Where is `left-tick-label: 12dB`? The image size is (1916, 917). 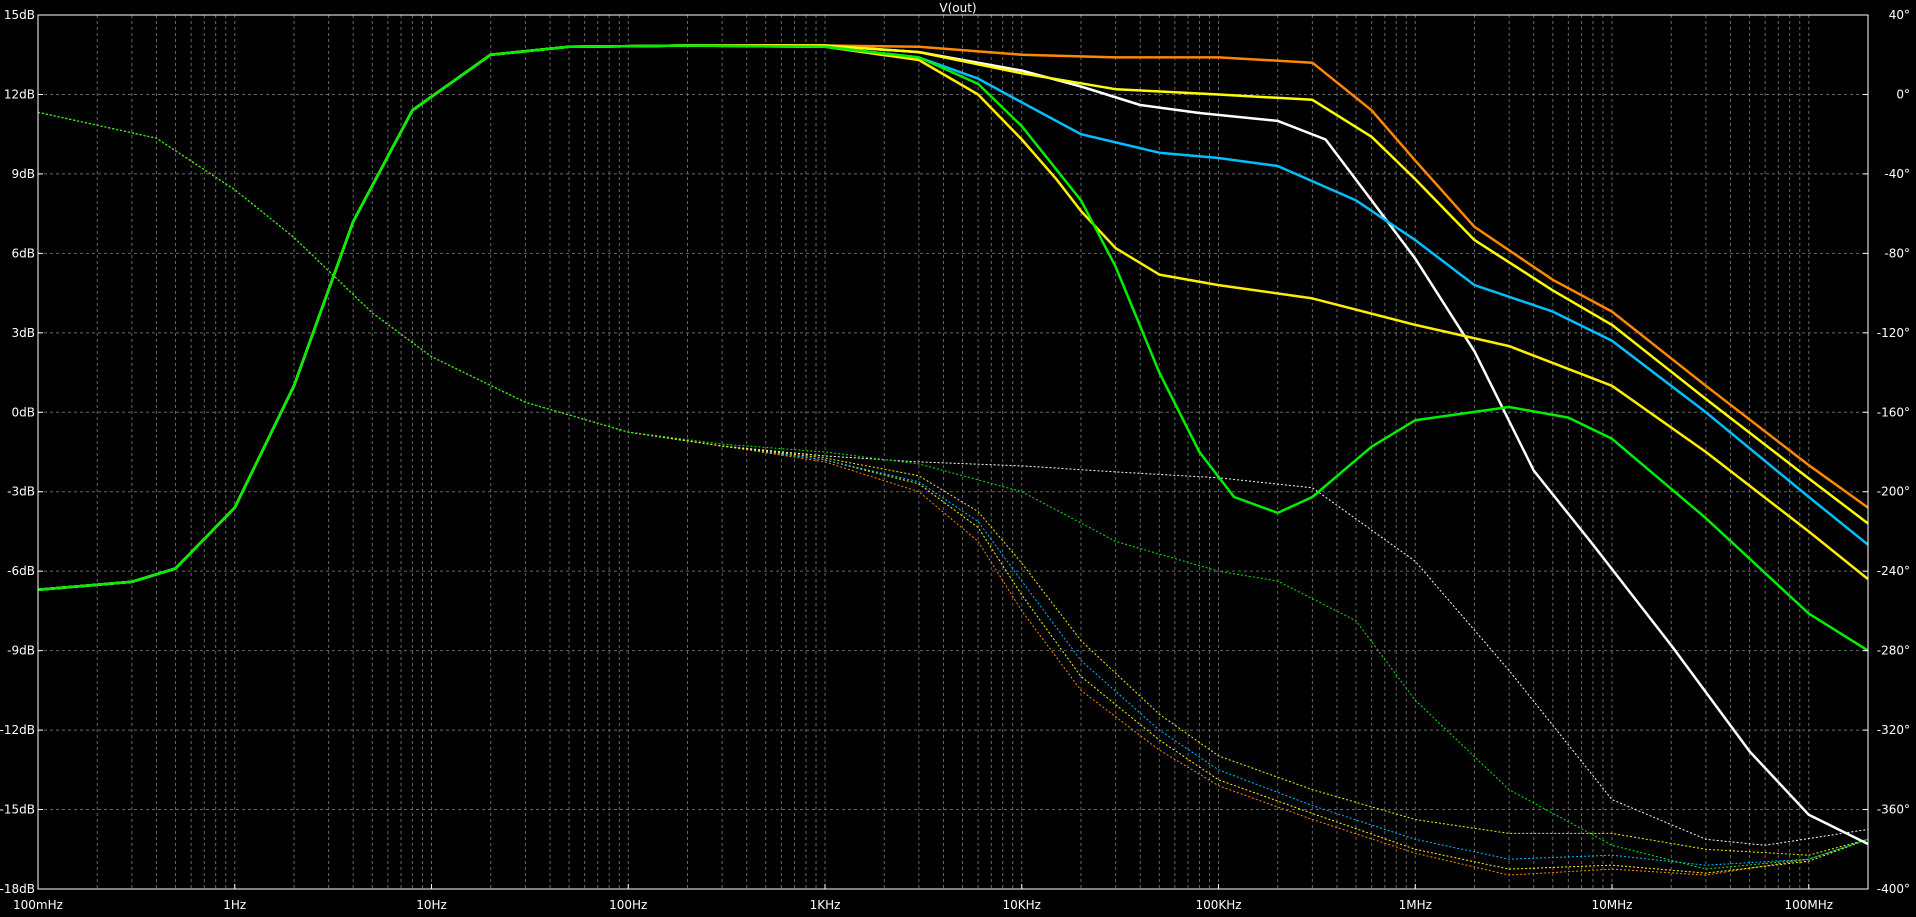
left-tick-label: 12dB is located at coordinates (19, 94).